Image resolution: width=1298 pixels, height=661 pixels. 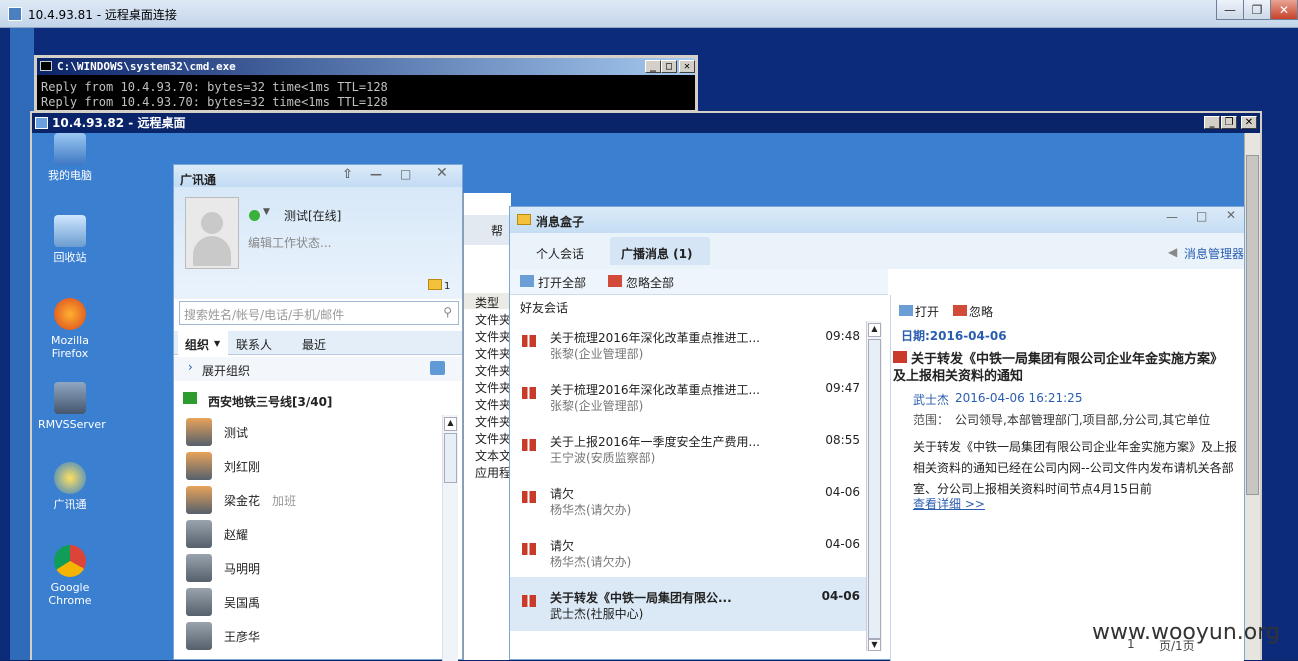 I want to click on view-detail-link: 查看详细 >>, so click(x=949, y=503).